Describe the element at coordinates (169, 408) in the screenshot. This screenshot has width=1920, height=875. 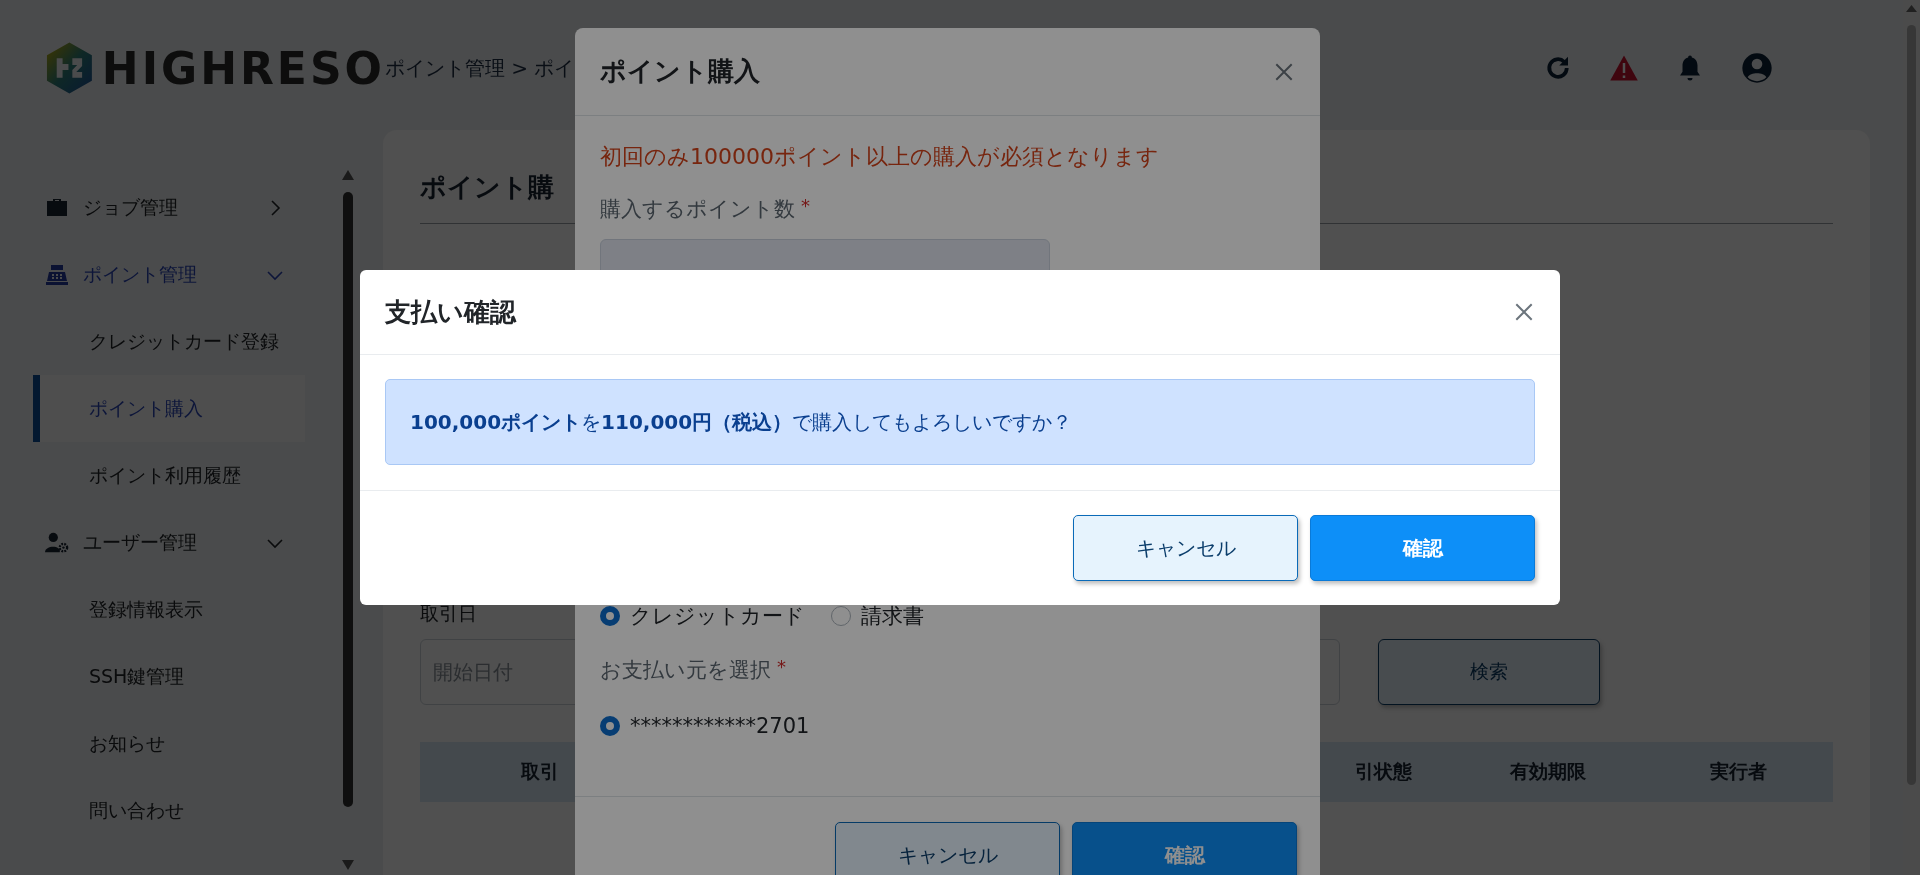
I see `sidebar-item: ポイント購入` at that location.